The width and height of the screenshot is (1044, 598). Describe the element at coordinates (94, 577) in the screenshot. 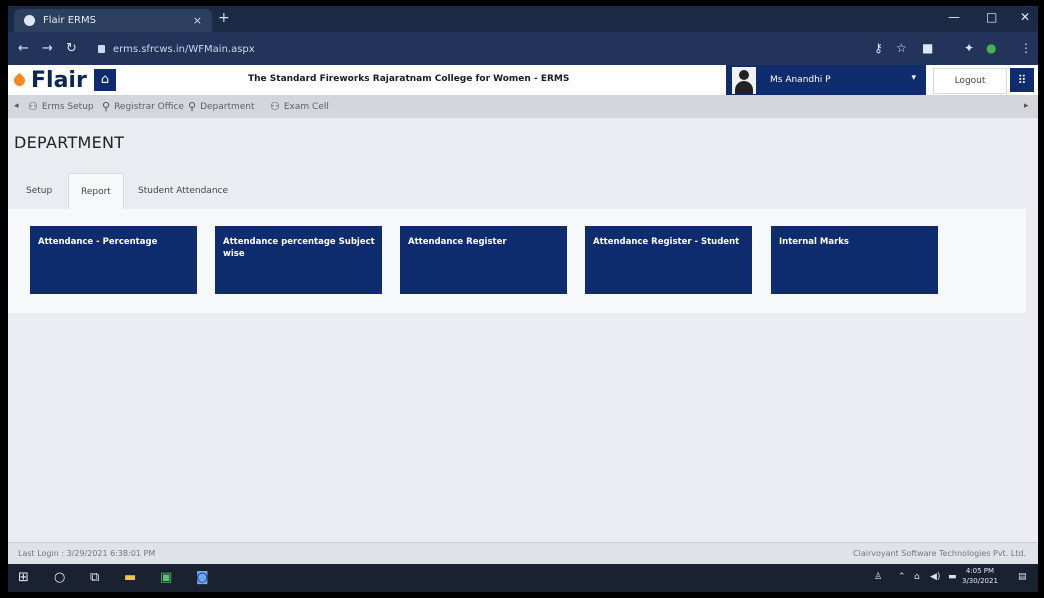

I see `task-view-icon: ⧉` at that location.